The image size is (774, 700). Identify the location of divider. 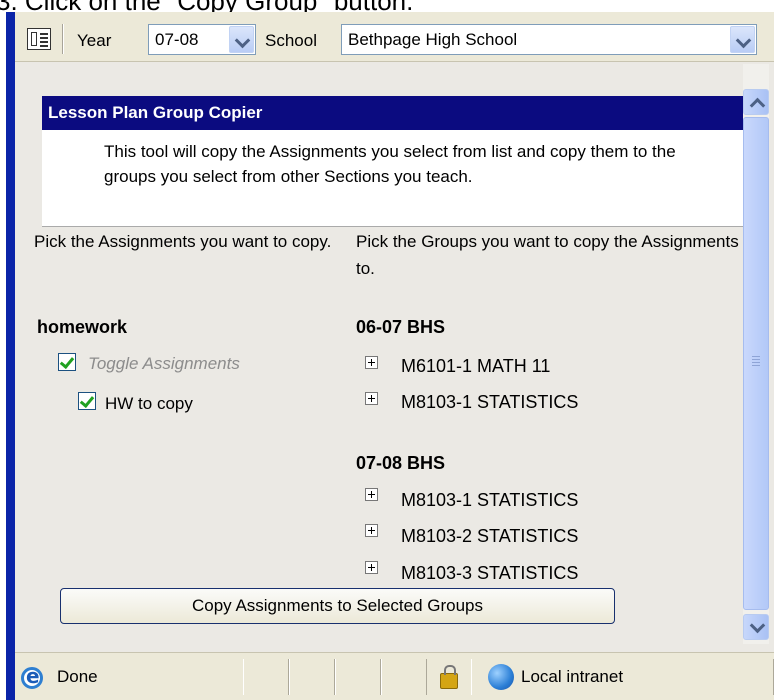
(392, 226).